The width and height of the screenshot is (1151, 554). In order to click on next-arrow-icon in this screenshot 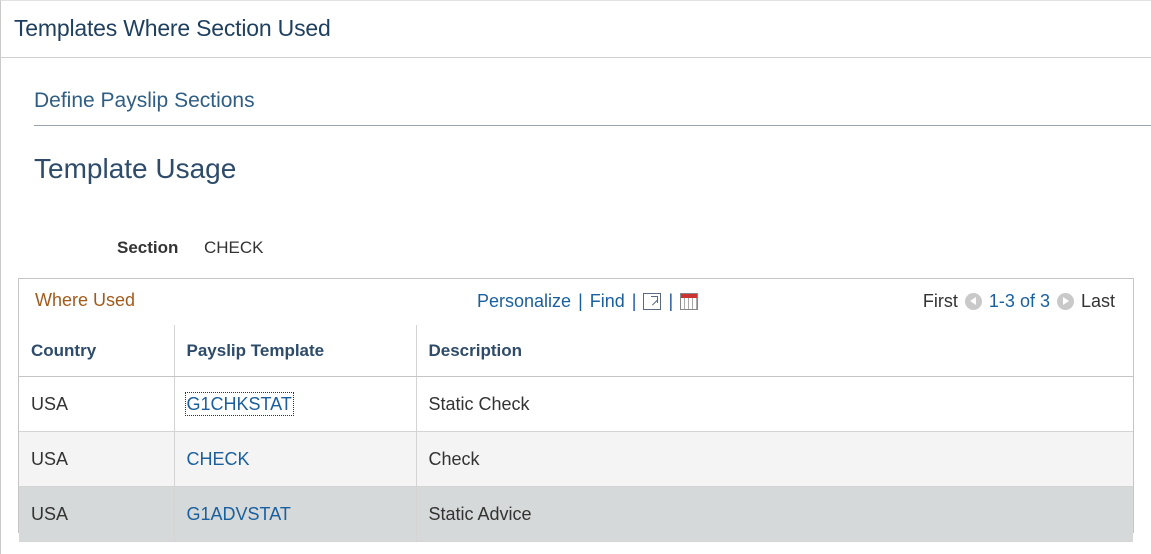, I will do `click(1065, 301)`.